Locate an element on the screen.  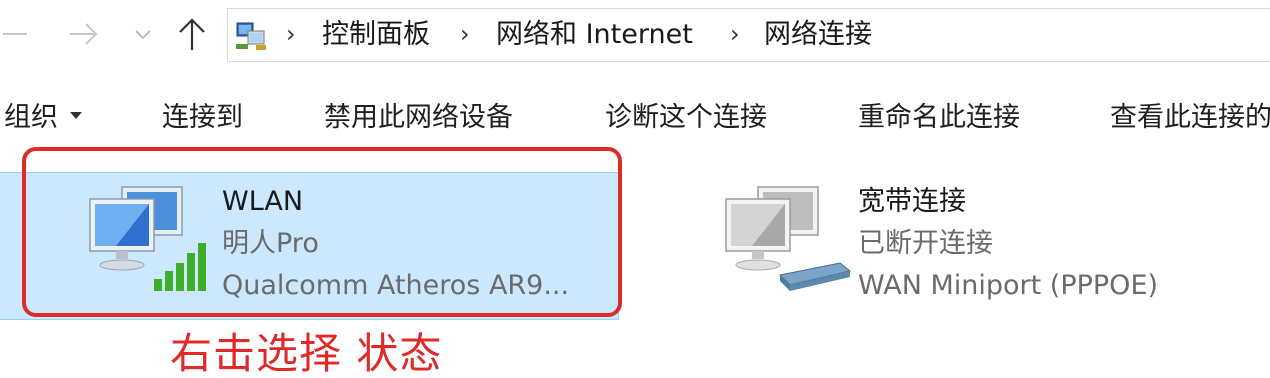
organize-label: 组织 is located at coordinates (31, 117).